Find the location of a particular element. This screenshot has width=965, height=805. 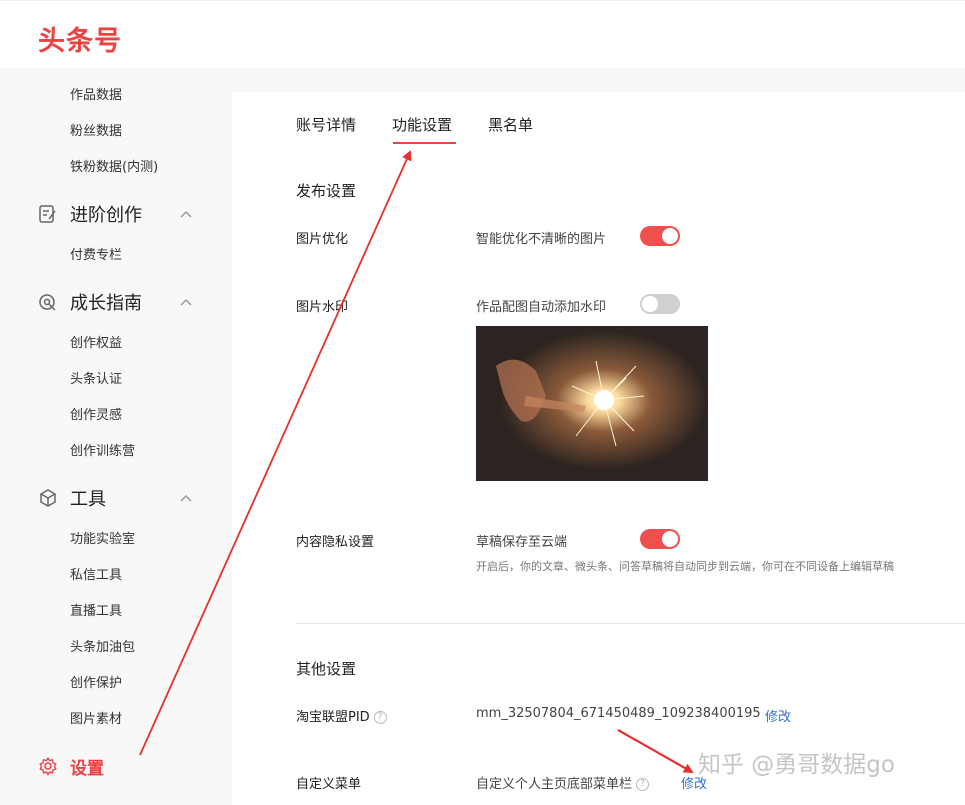

custom-menu-desc: 自定义个人主页底部菜单栏? is located at coordinates (563, 782).